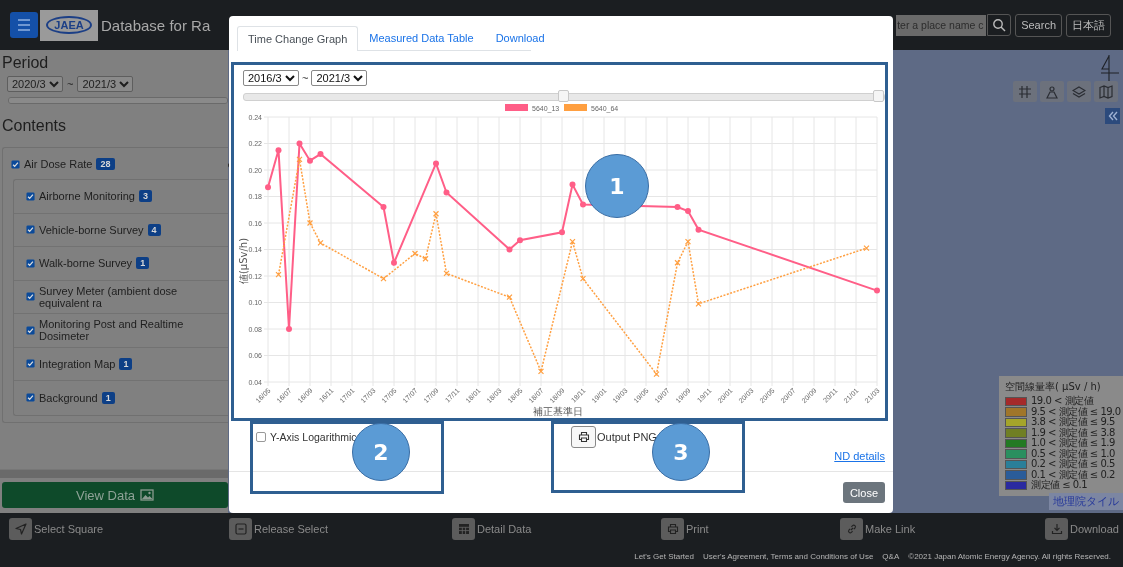 The height and width of the screenshot is (567, 1123). I want to click on minus-square-icon, so click(240, 529).